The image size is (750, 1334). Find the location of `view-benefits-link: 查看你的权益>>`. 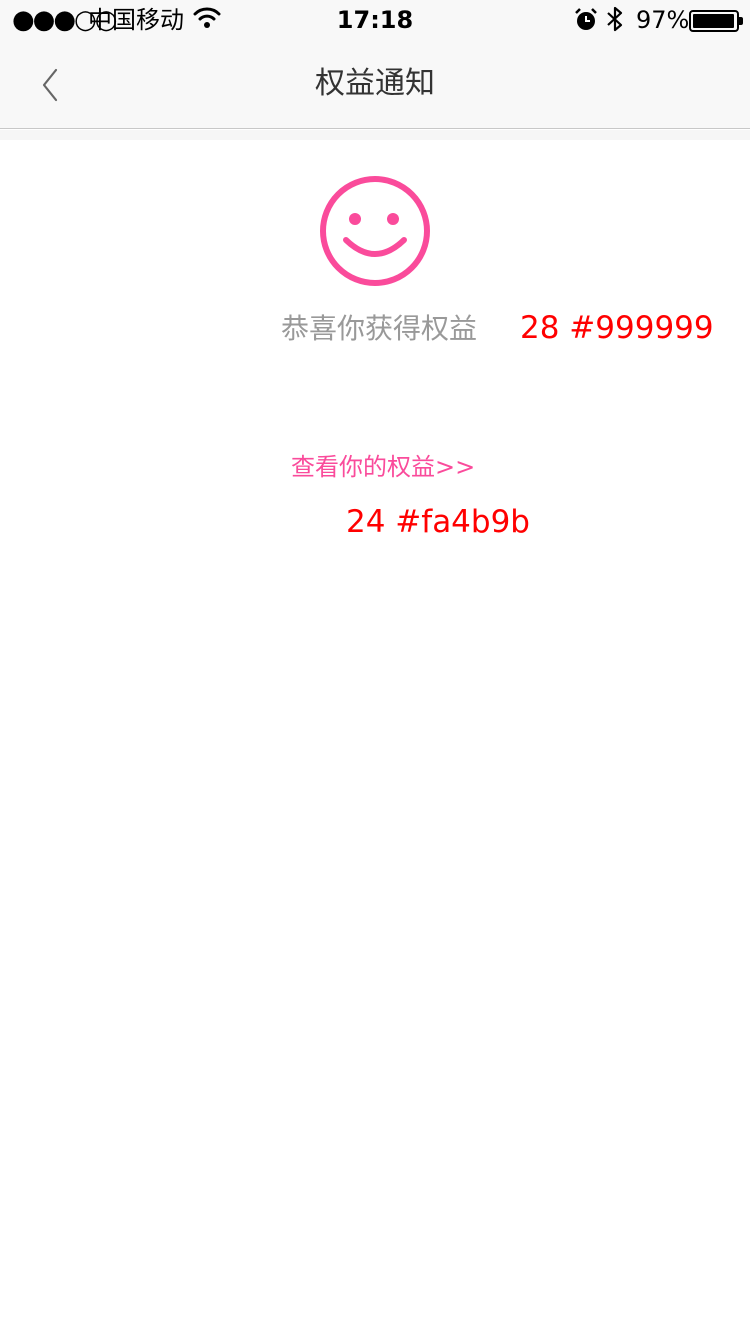

view-benefits-link: 查看你的权益>> is located at coordinates (383, 467).